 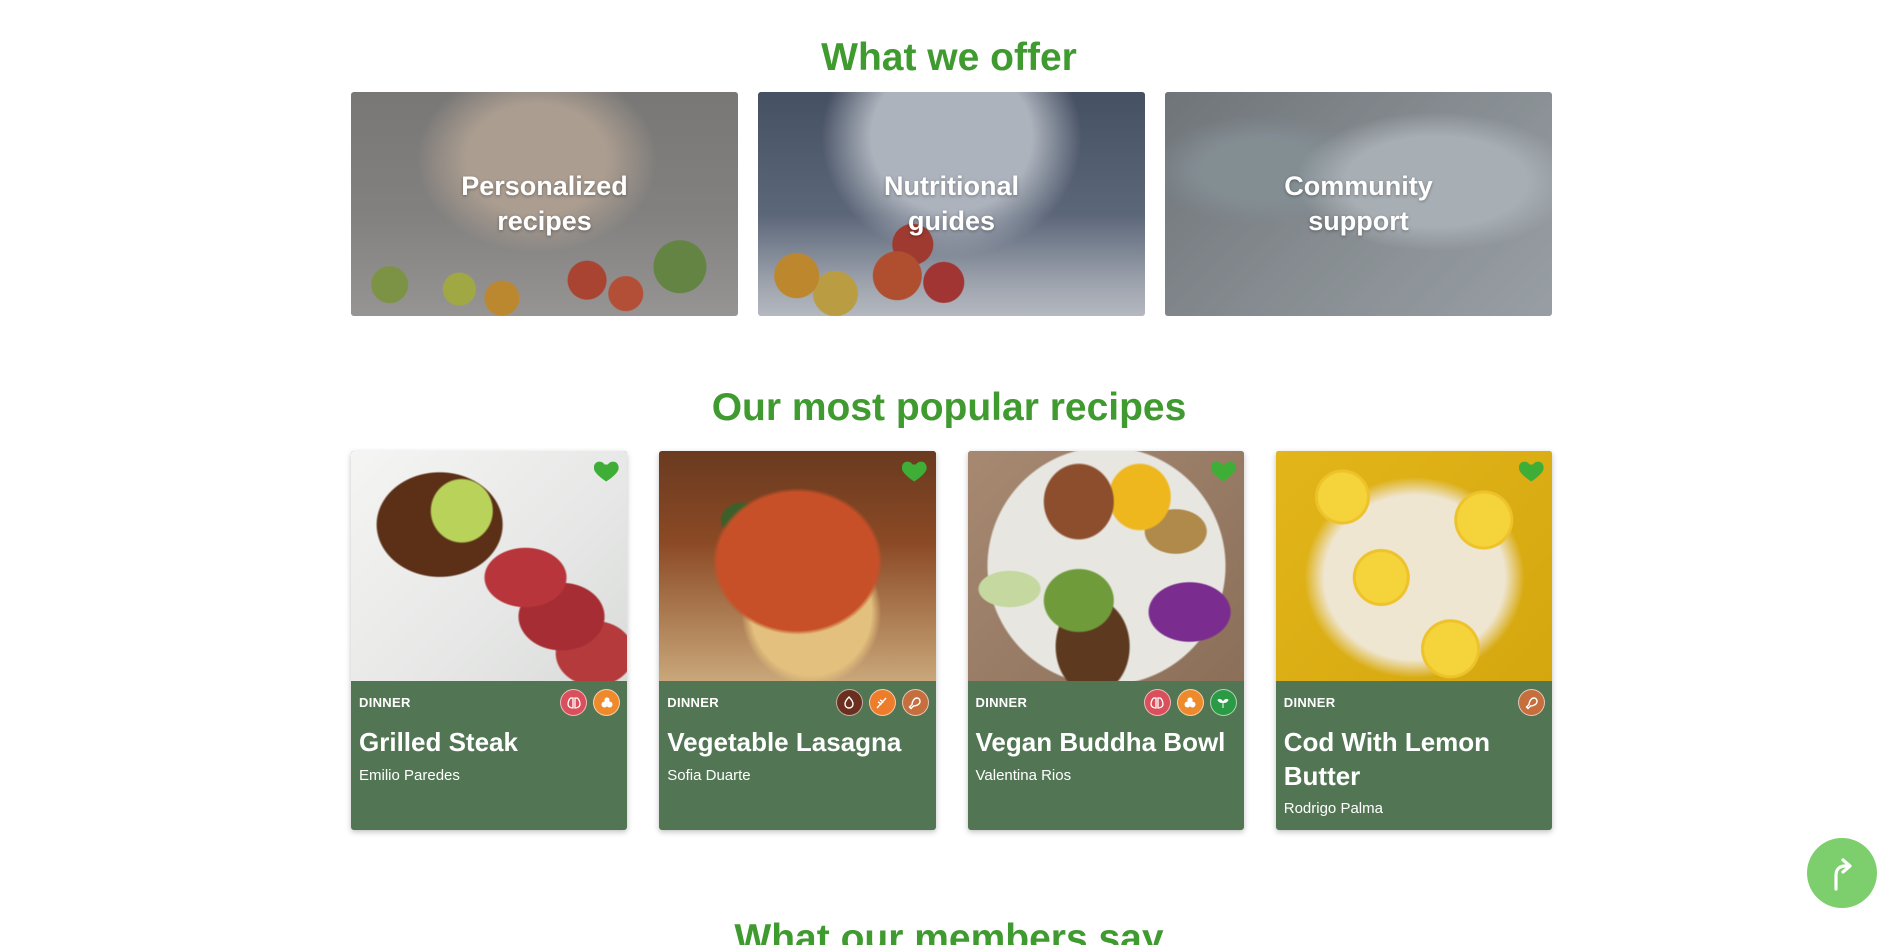 I want to click on recipe-card: DINNER Vegetable Lasagna Sofia Duarte, so click(x=797, y=640).